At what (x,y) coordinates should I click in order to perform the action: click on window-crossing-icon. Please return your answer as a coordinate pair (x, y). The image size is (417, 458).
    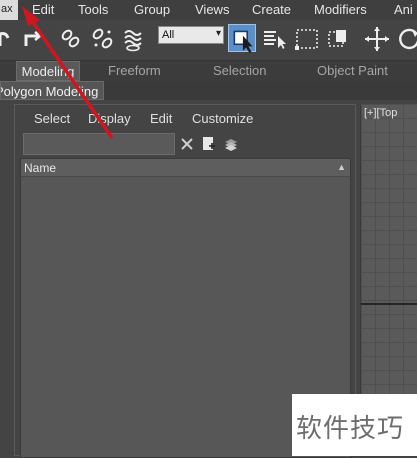
    Looking at the image, I should click on (338, 39).